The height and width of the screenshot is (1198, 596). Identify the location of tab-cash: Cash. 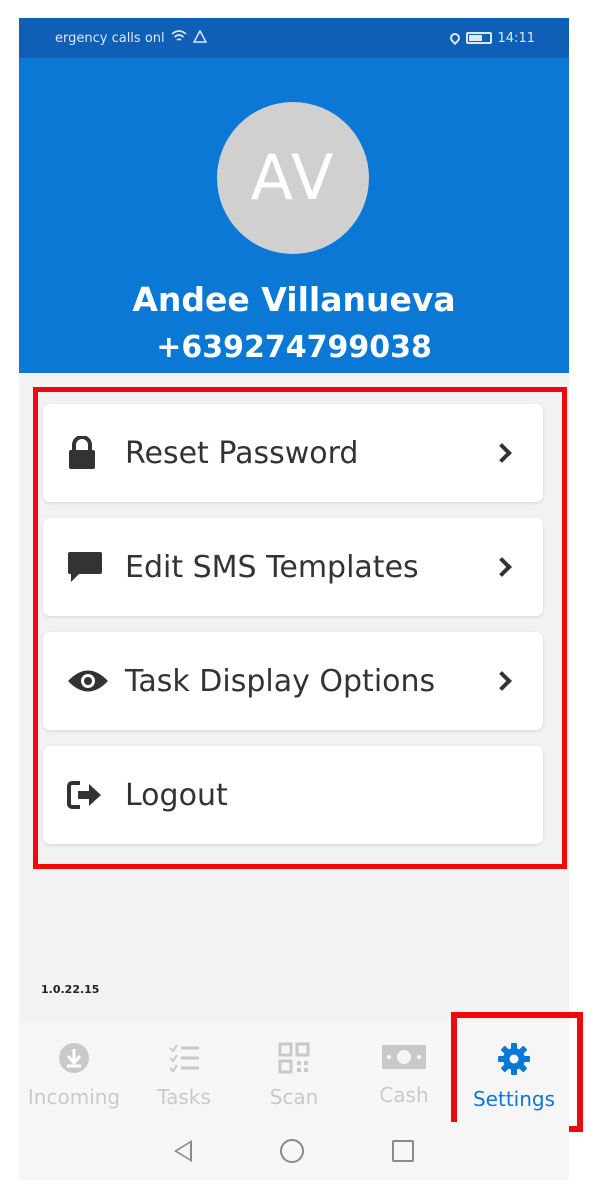
(404, 1072).